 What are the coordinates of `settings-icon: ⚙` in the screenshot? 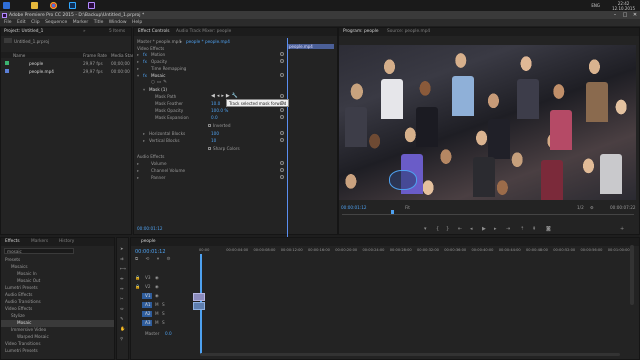 It's located at (592, 207).